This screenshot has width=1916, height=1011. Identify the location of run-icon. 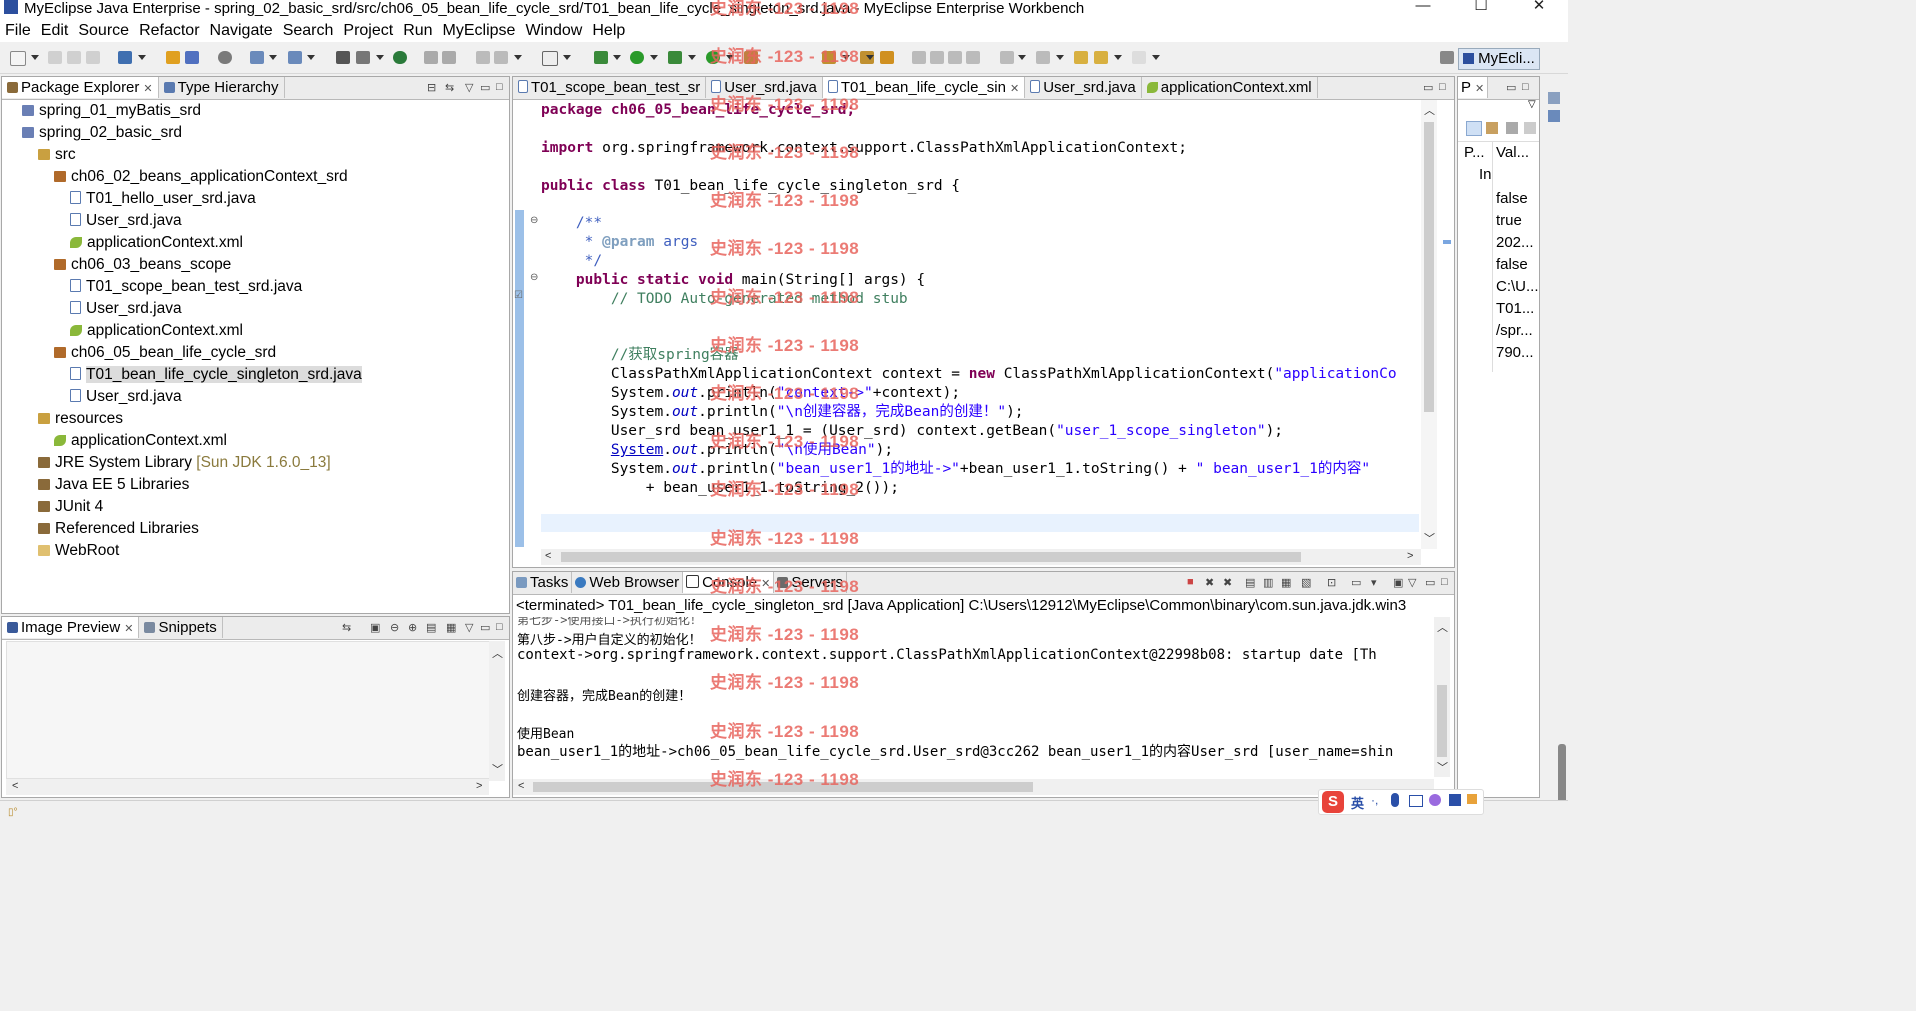
(637, 57).